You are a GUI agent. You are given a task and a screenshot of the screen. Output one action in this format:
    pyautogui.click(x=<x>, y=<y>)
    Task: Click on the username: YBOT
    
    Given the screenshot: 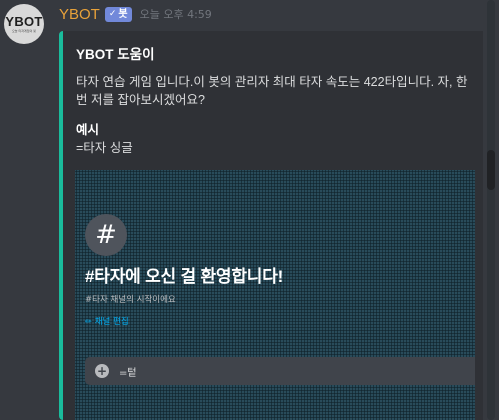 What is the action you would take?
    pyautogui.click(x=79, y=14)
    